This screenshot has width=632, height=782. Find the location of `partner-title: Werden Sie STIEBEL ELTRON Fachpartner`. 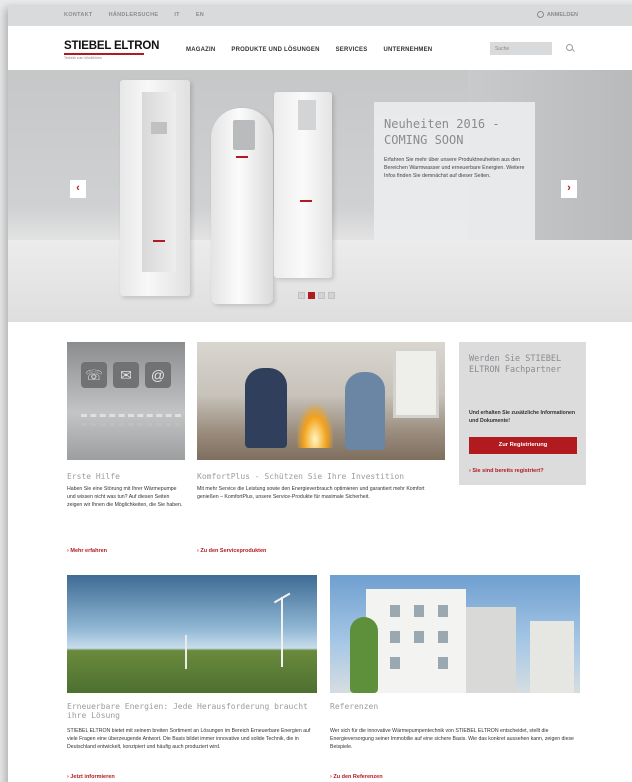

partner-title: Werden Sie STIEBEL ELTRON Fachpartner is located at coordinates (515, 364).